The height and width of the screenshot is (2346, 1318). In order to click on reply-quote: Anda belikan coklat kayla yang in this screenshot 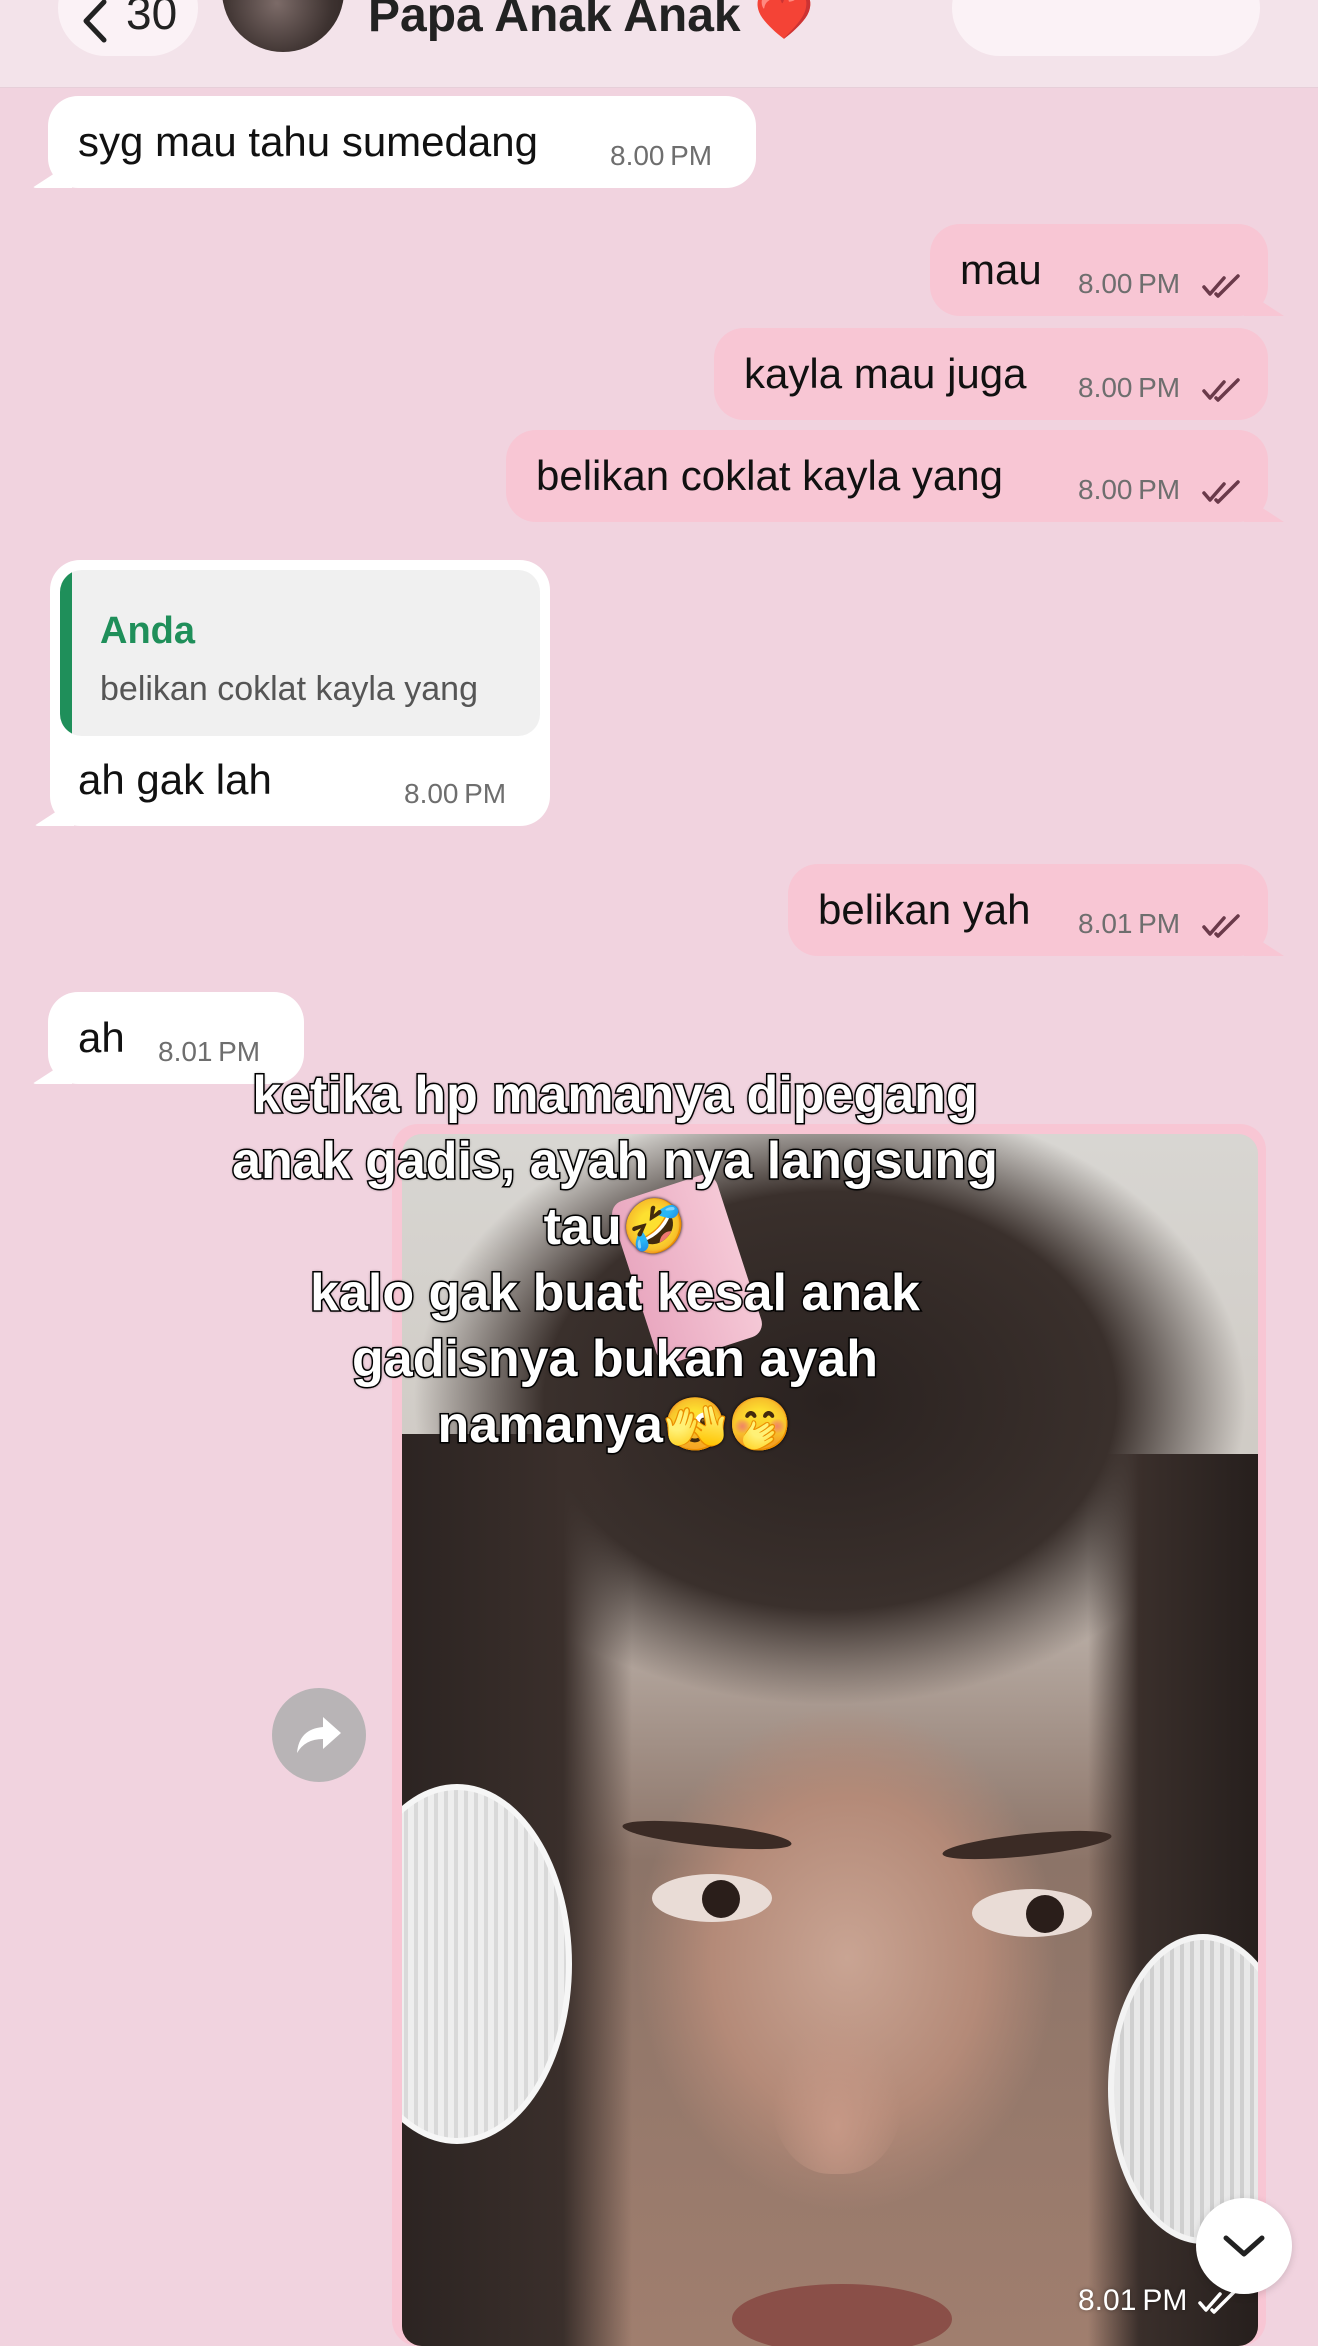, I will do `click(300, 653)`.